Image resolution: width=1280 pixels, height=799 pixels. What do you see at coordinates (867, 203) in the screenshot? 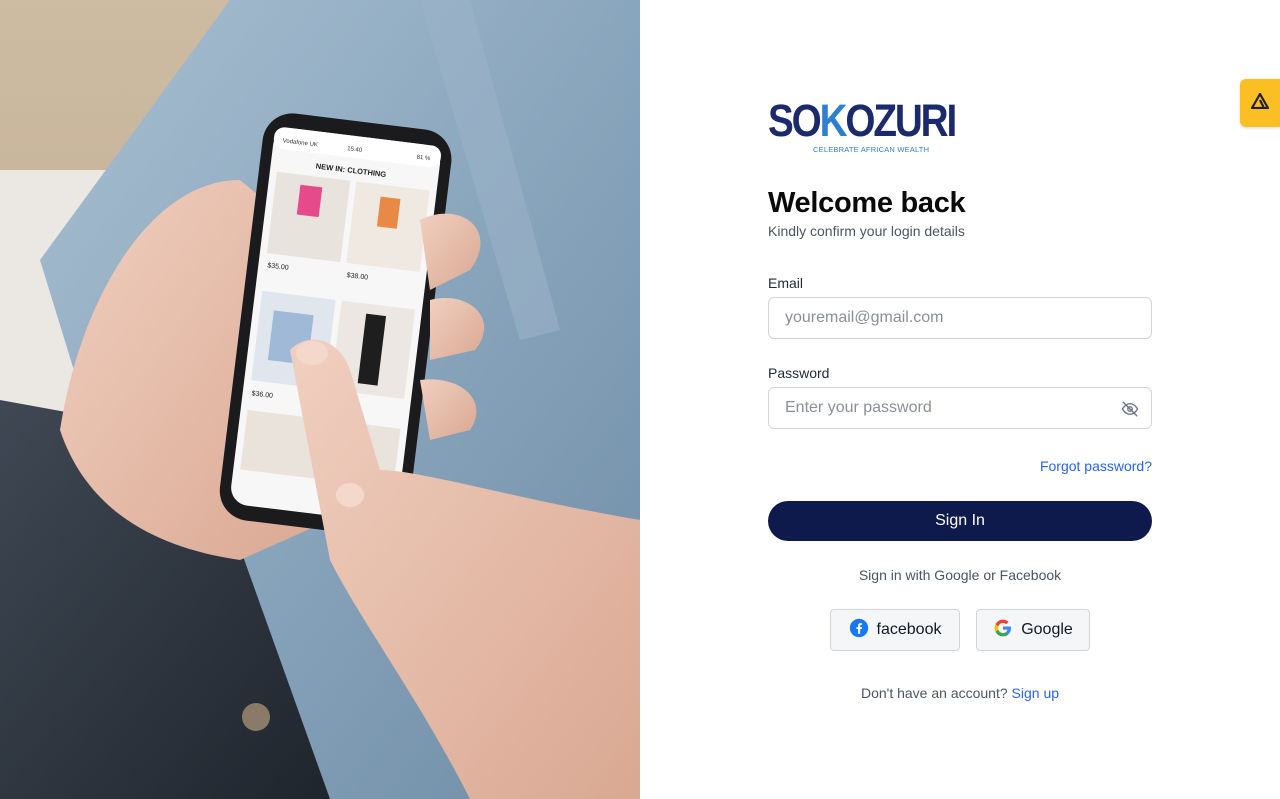
I see `page-title: Welcome back` at bounding box center [867, 203].